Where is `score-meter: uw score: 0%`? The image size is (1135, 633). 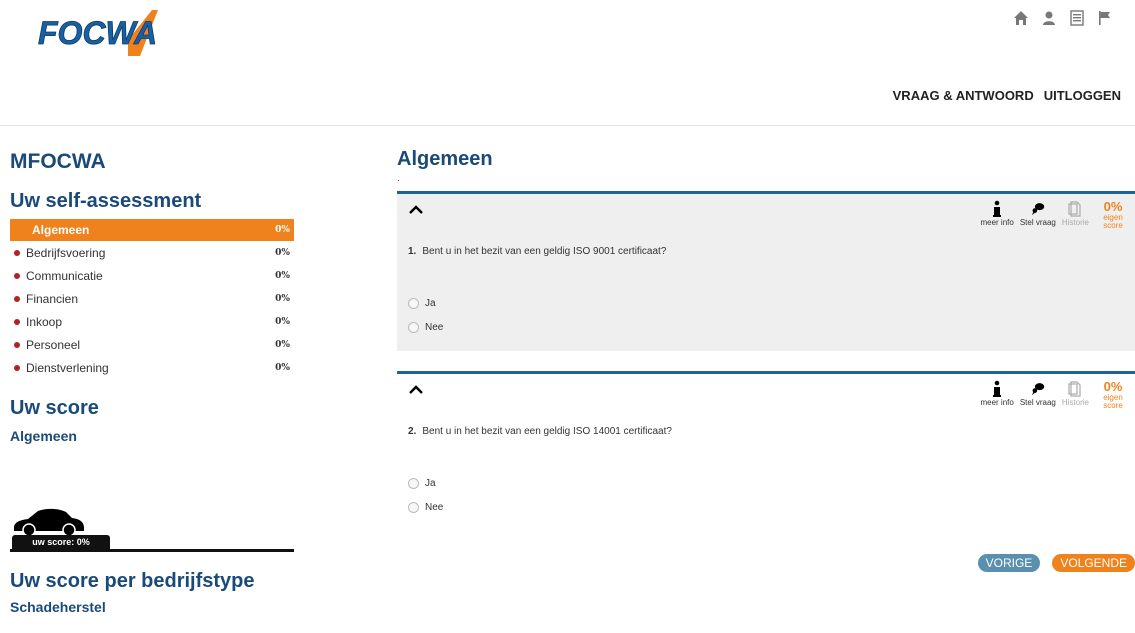 score-meter: uw score: 0% is located at coordinates (152, 531).